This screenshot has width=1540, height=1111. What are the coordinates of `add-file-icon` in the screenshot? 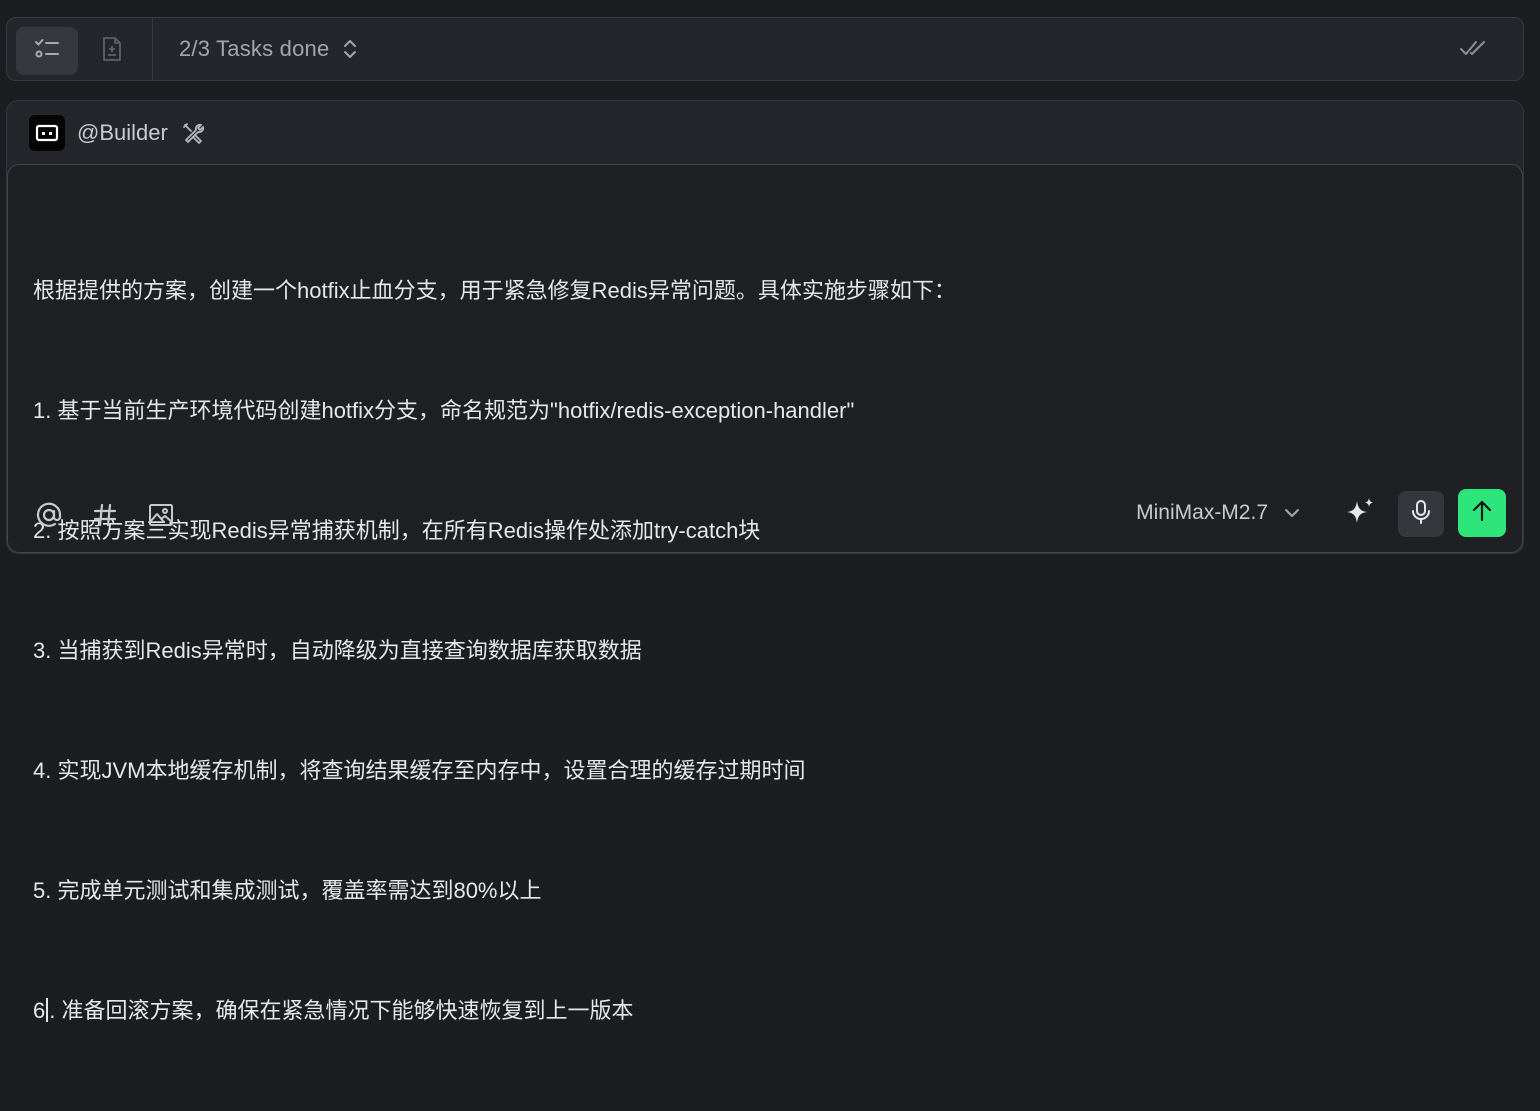 It's located at (112, 51).